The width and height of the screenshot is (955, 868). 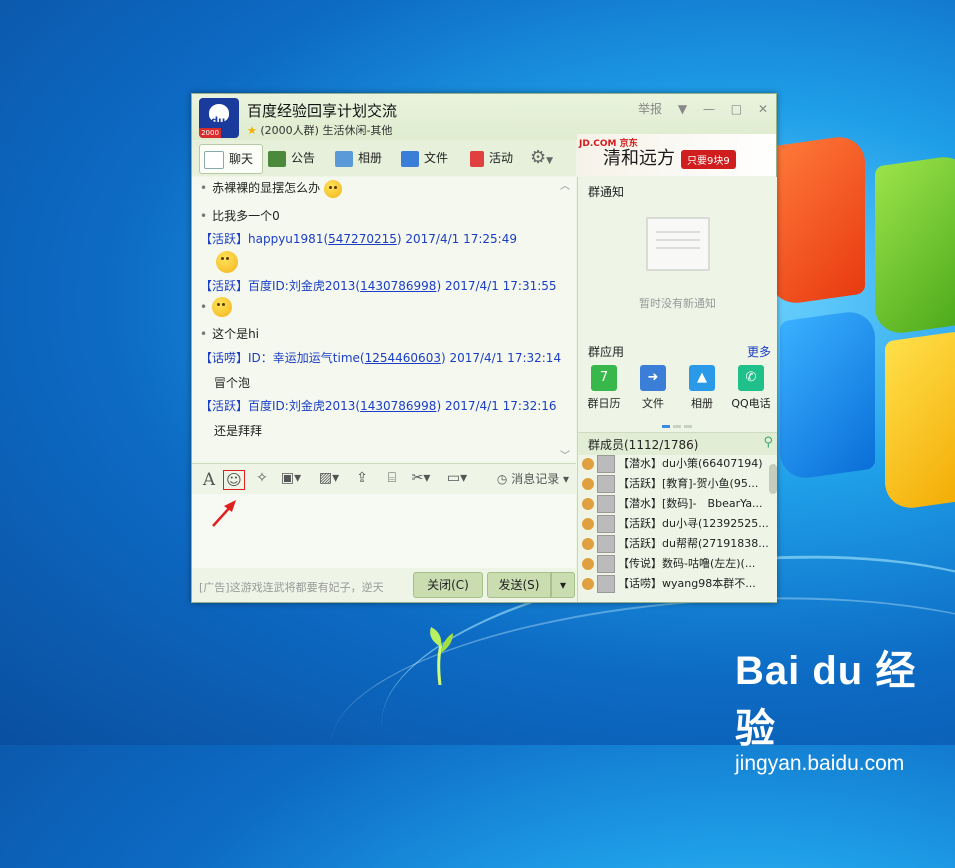 What do you see at coordinates (702, 403) in the screenshot?
I see `app-label: 相册` at bounding box center [702, 403].